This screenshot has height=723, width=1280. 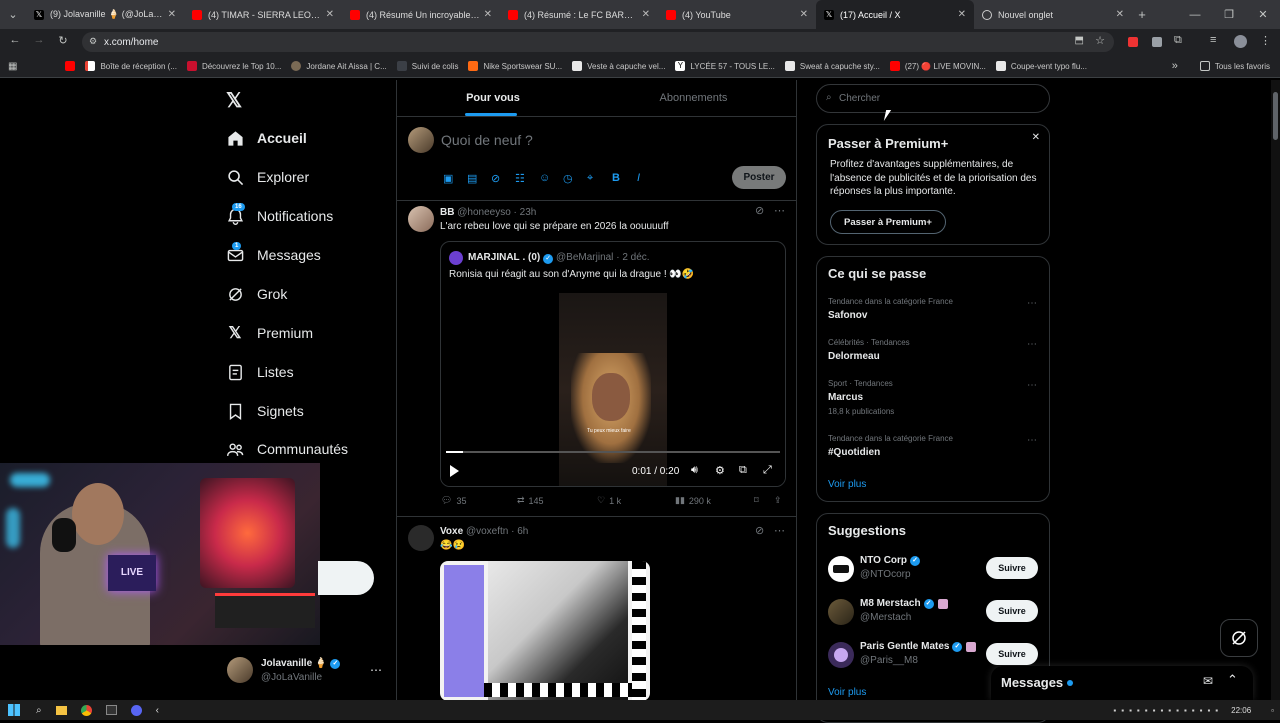 I want to click on bookmark-button: ⌑, so click(x=756, y=500).